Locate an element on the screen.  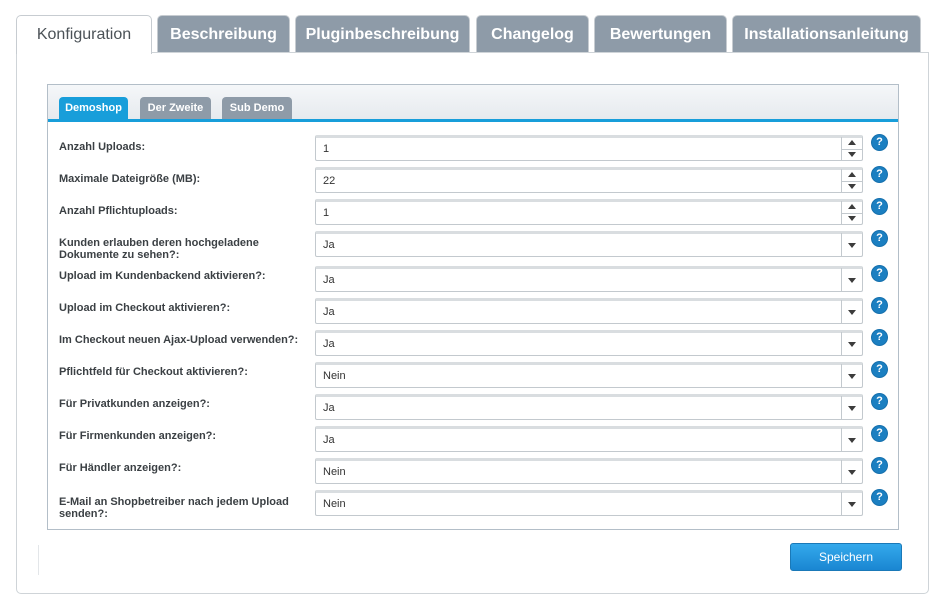
field-label: Für Privatkunden anzeigen?: is located at coordinates (134, 404).